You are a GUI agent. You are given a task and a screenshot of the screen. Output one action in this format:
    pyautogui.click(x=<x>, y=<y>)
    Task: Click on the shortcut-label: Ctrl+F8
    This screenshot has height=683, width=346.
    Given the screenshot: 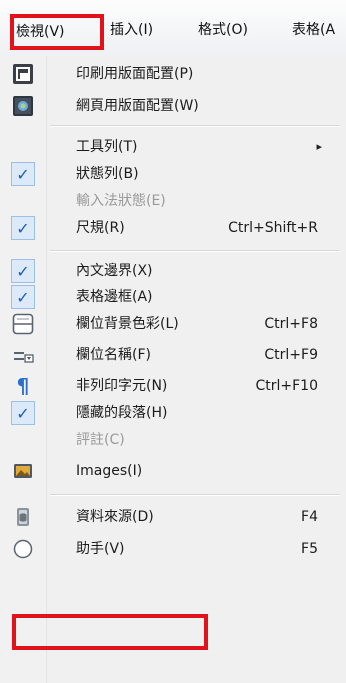 What is the action you would take?
    pyautogui.click(x=291, y=324)
    